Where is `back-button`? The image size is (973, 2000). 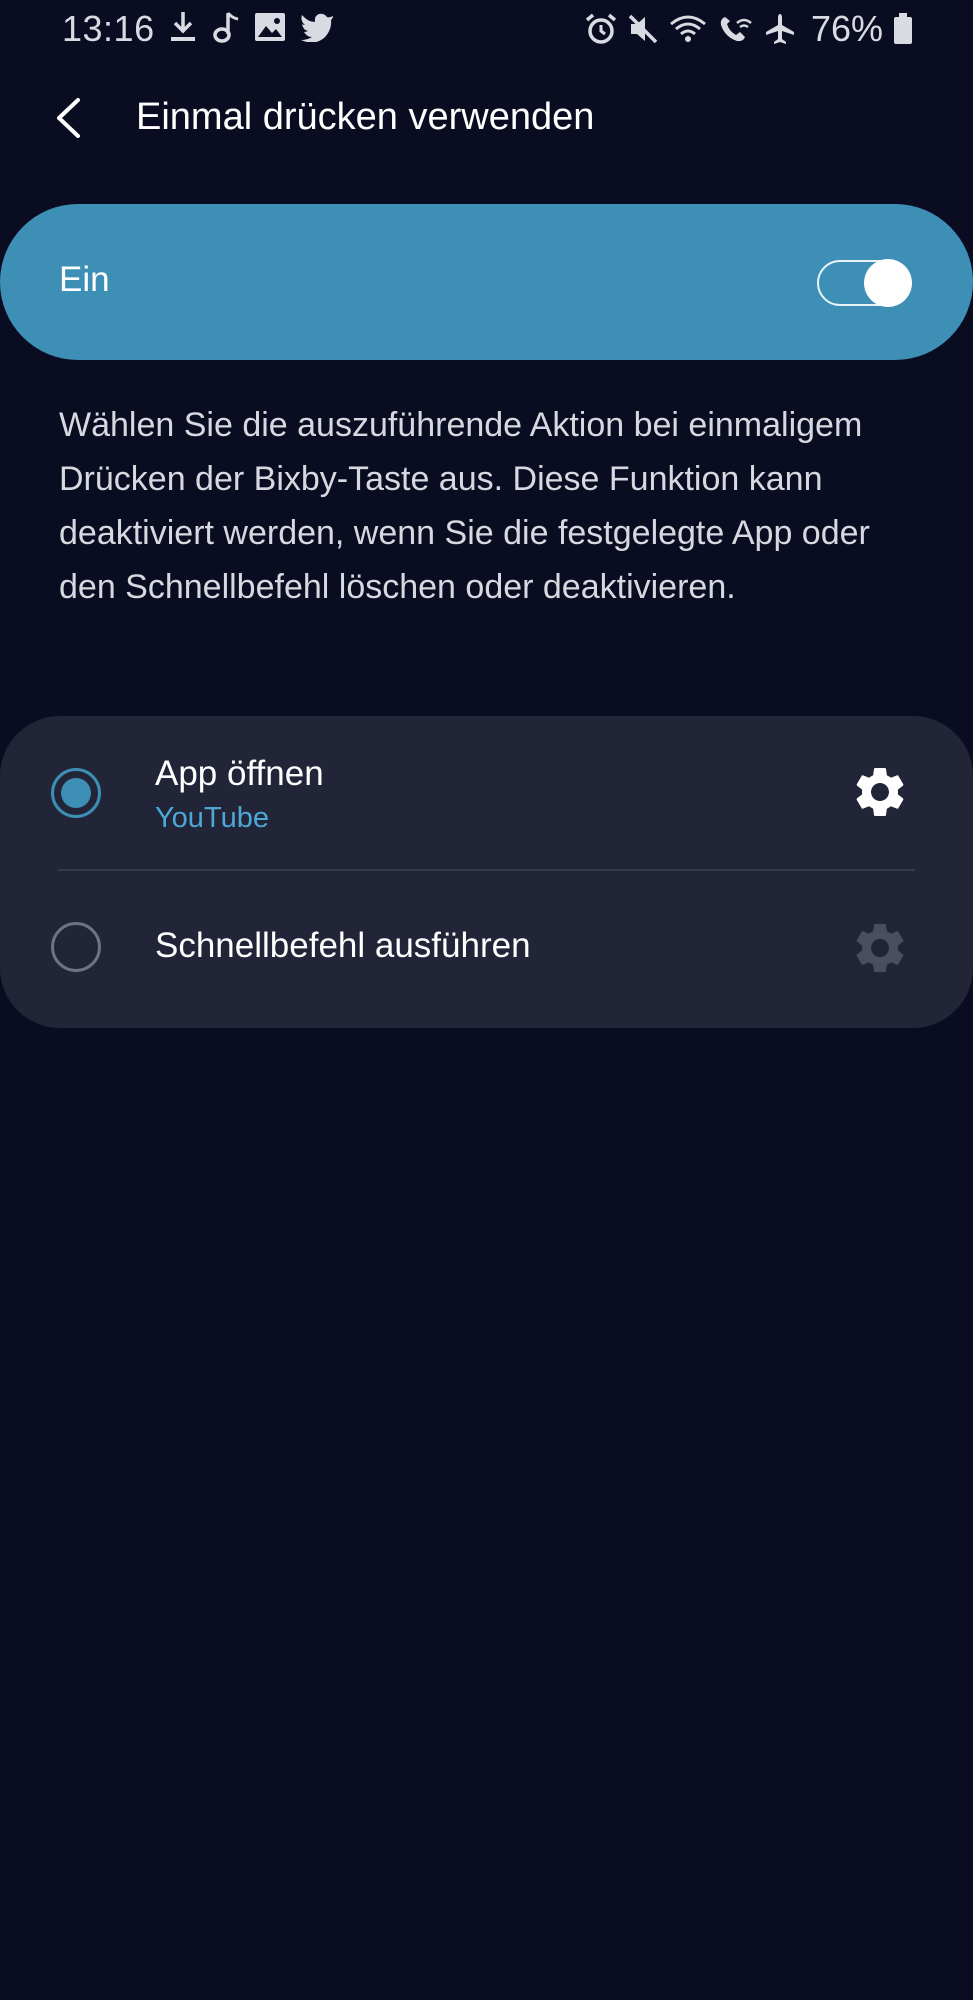
back-button is located at coordinates (68, 120).